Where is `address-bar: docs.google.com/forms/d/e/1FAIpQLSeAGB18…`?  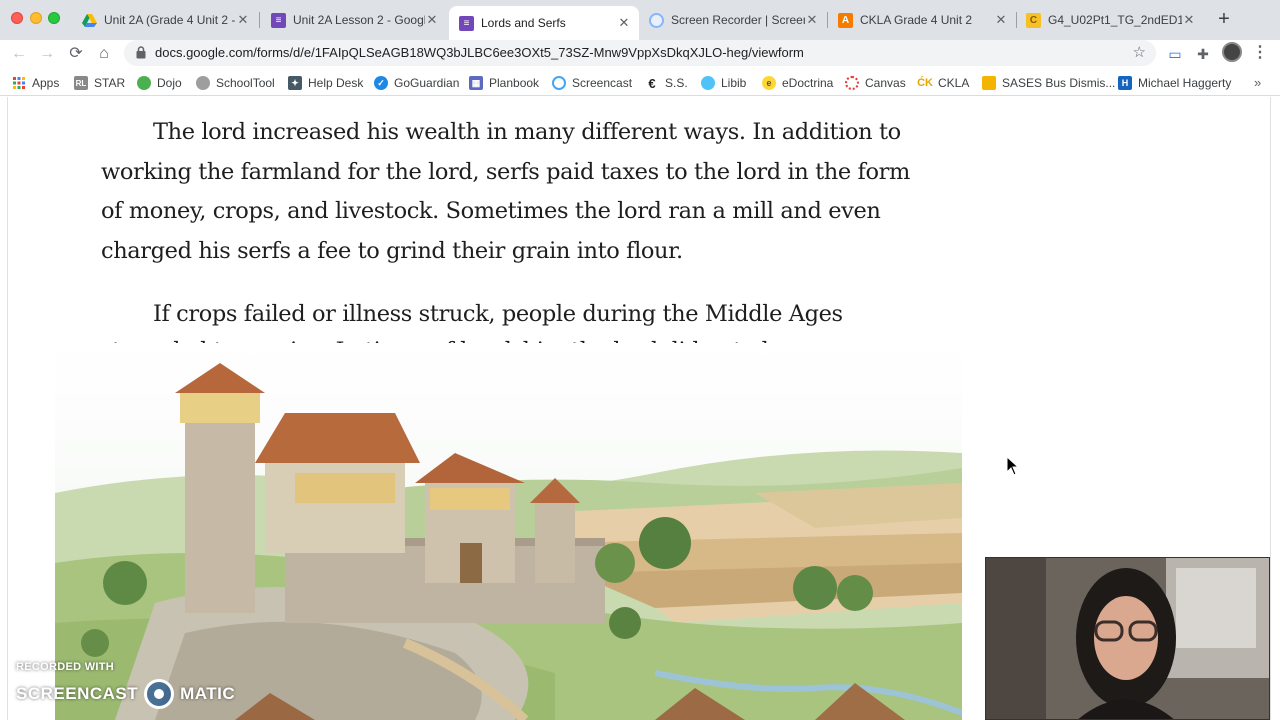
address-bar: docs.google.com/forms/d/e/1FAIpQLSeAGB18… is located at coordinates (640, 53).